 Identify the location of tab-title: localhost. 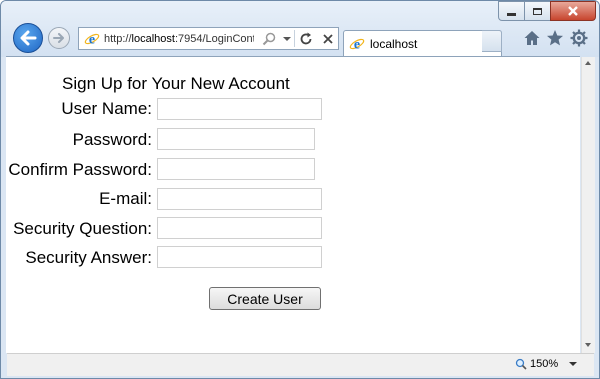
(394, 44).